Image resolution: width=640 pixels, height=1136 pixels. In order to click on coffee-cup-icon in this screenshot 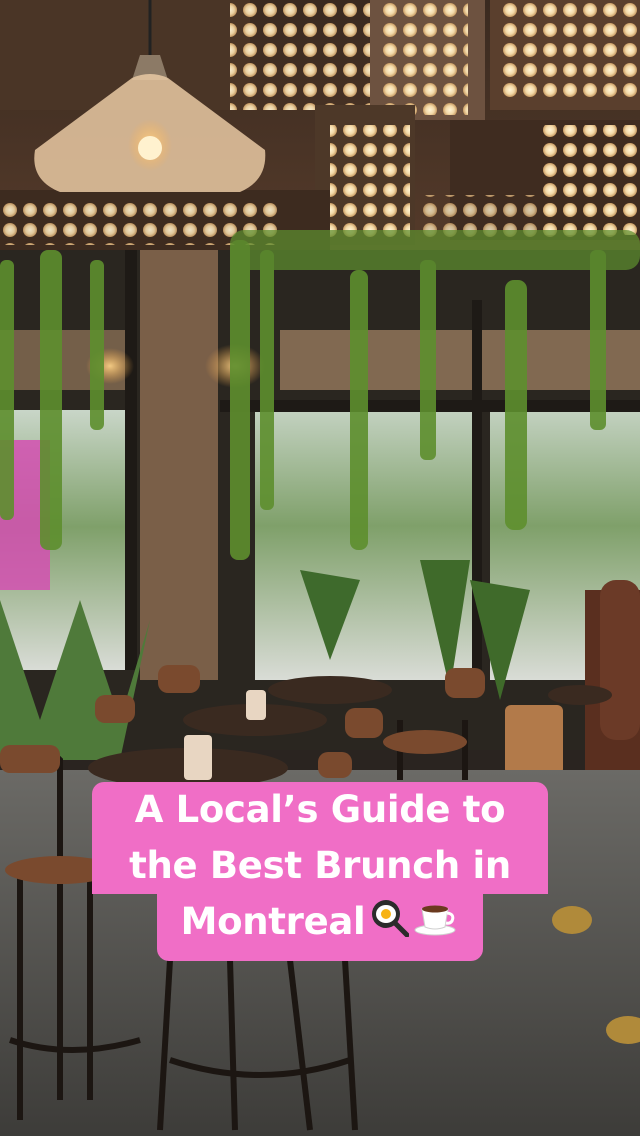, I will do `click(436, 924)`.